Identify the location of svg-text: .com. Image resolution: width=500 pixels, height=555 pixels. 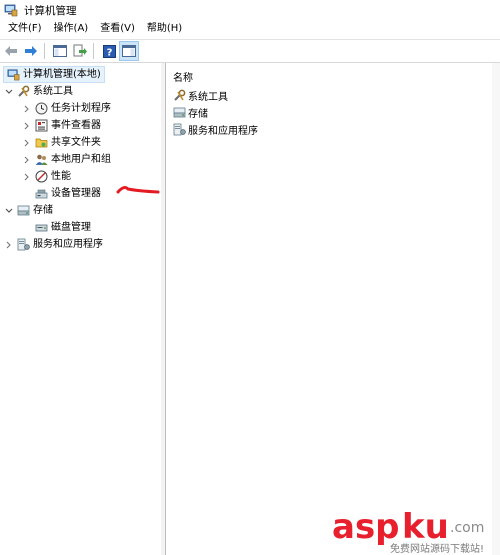
(467, 528).